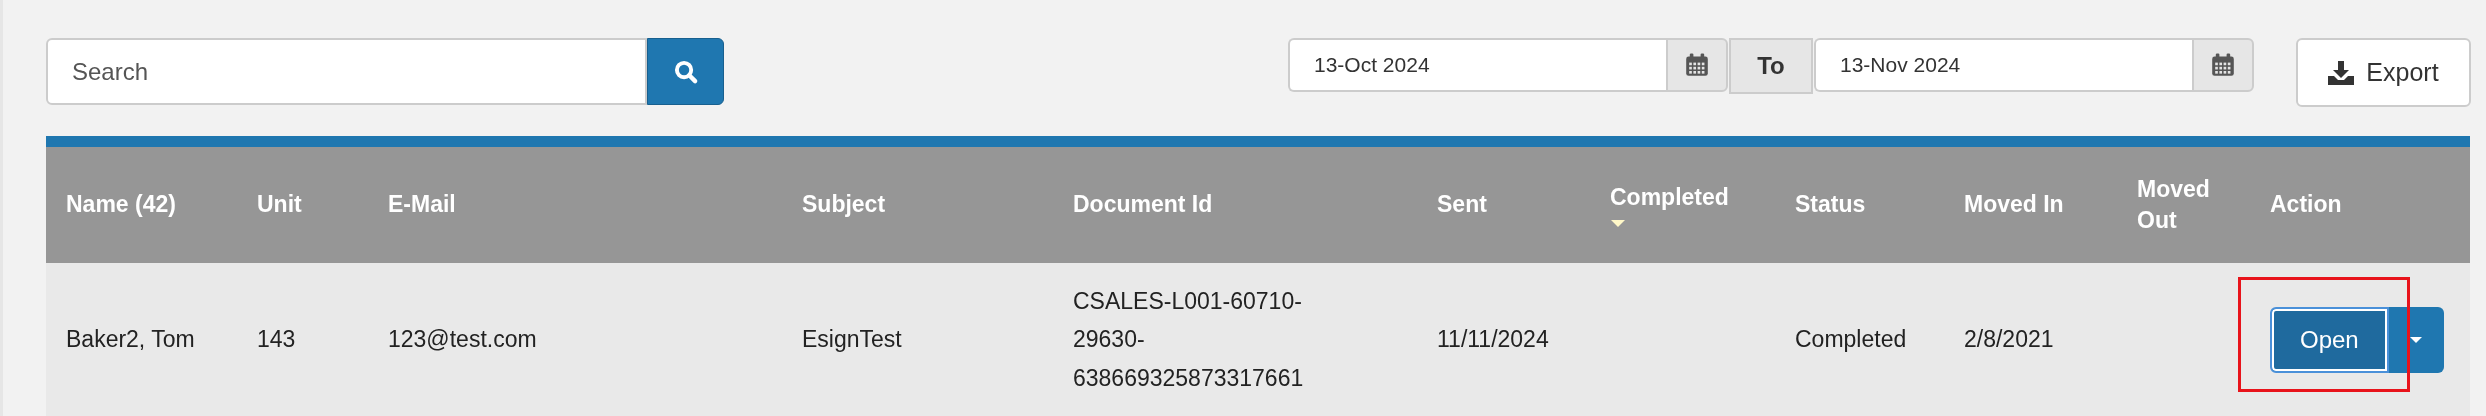 The height and width of the screenshot is (416, 2486). I want to click on search-icon, so click(685, 71).